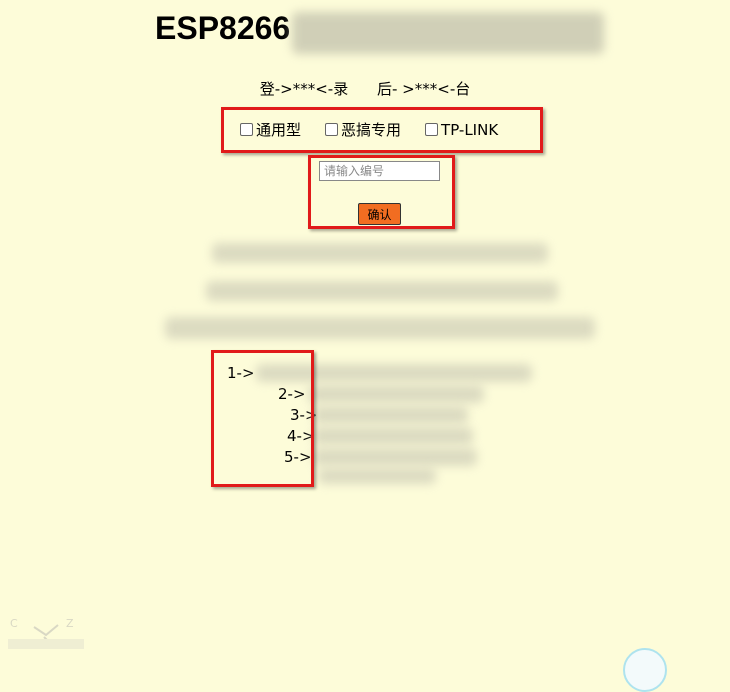  What do you see at coordinates (262, 418) in the screenshot?
I see `highlight-box-list` at bounding box center [262, 418].